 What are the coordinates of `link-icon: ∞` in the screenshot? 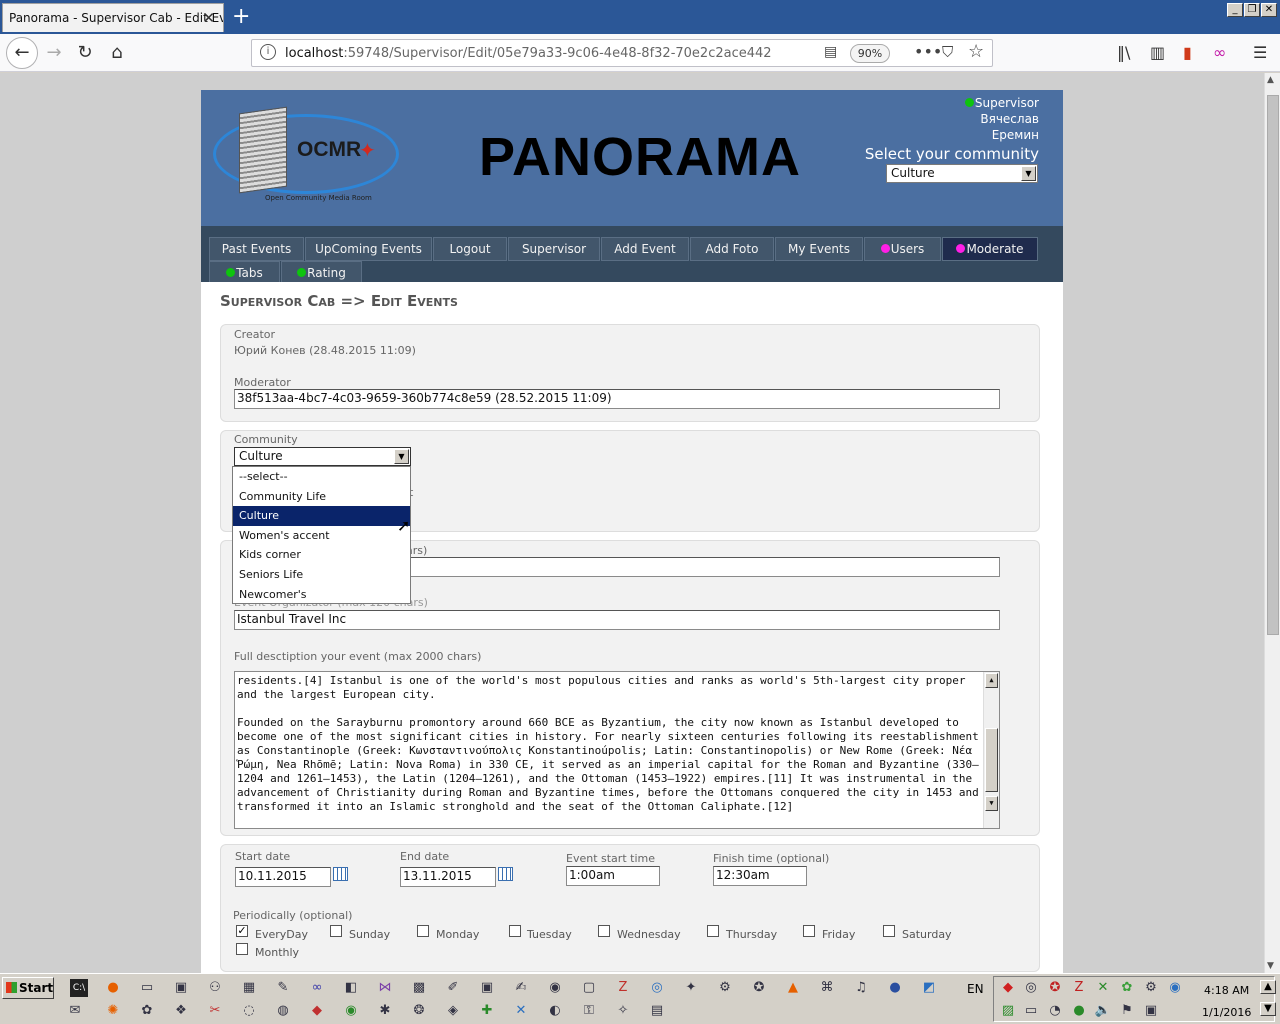 It's located at (317, 988).